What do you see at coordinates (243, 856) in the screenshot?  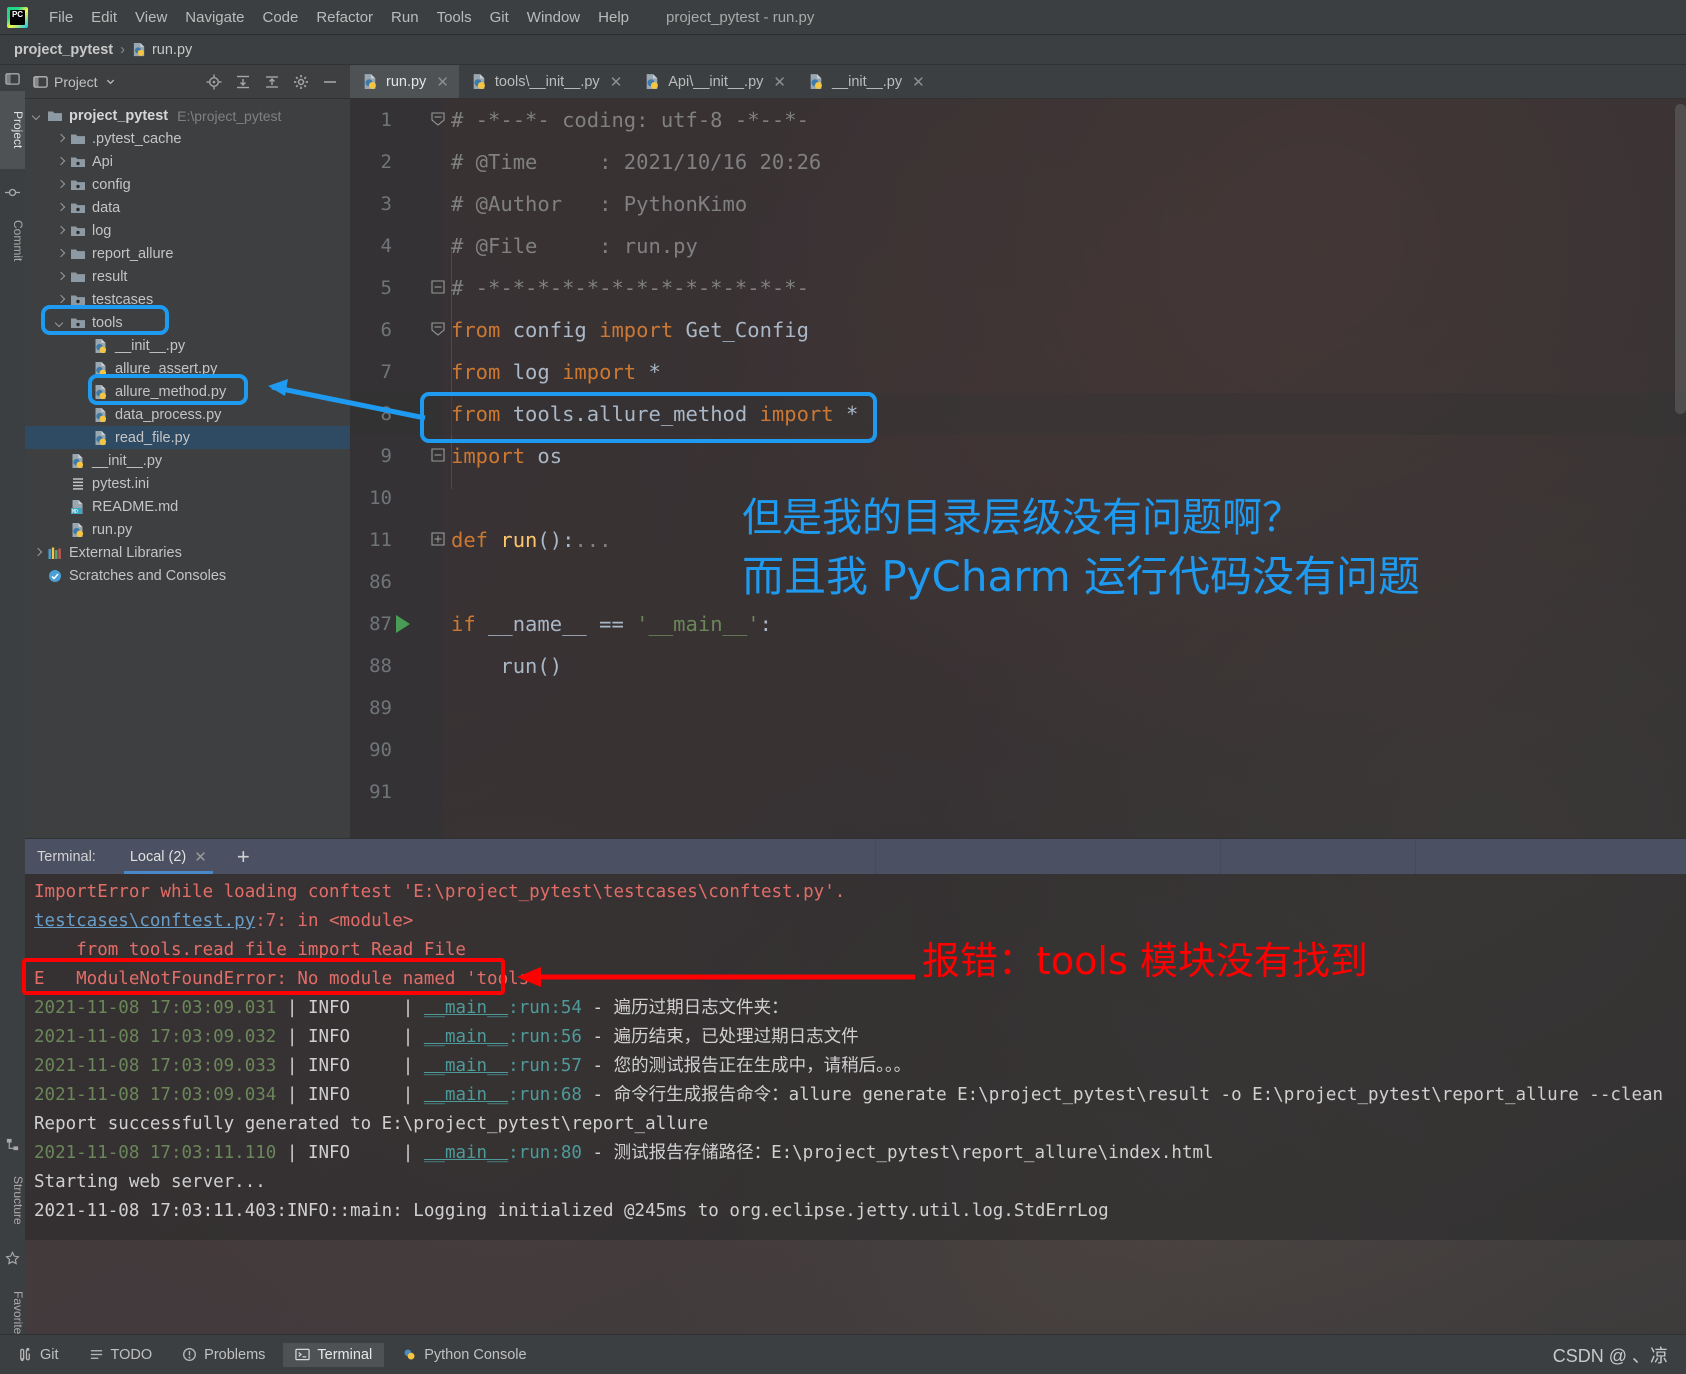 I see `add-terminal-button: +` at bounding box center [243, 856].